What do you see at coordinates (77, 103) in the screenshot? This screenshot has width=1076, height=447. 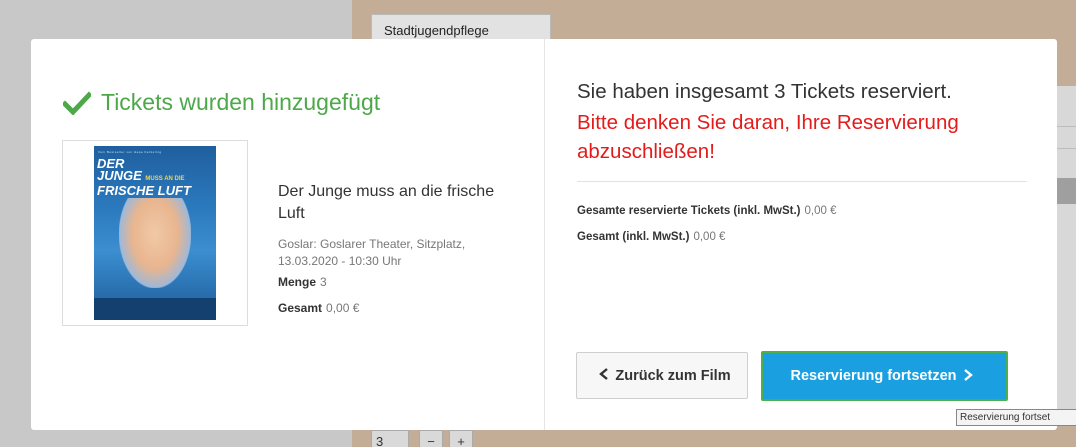 I see `check-icon` at bounding box center [77, 103].